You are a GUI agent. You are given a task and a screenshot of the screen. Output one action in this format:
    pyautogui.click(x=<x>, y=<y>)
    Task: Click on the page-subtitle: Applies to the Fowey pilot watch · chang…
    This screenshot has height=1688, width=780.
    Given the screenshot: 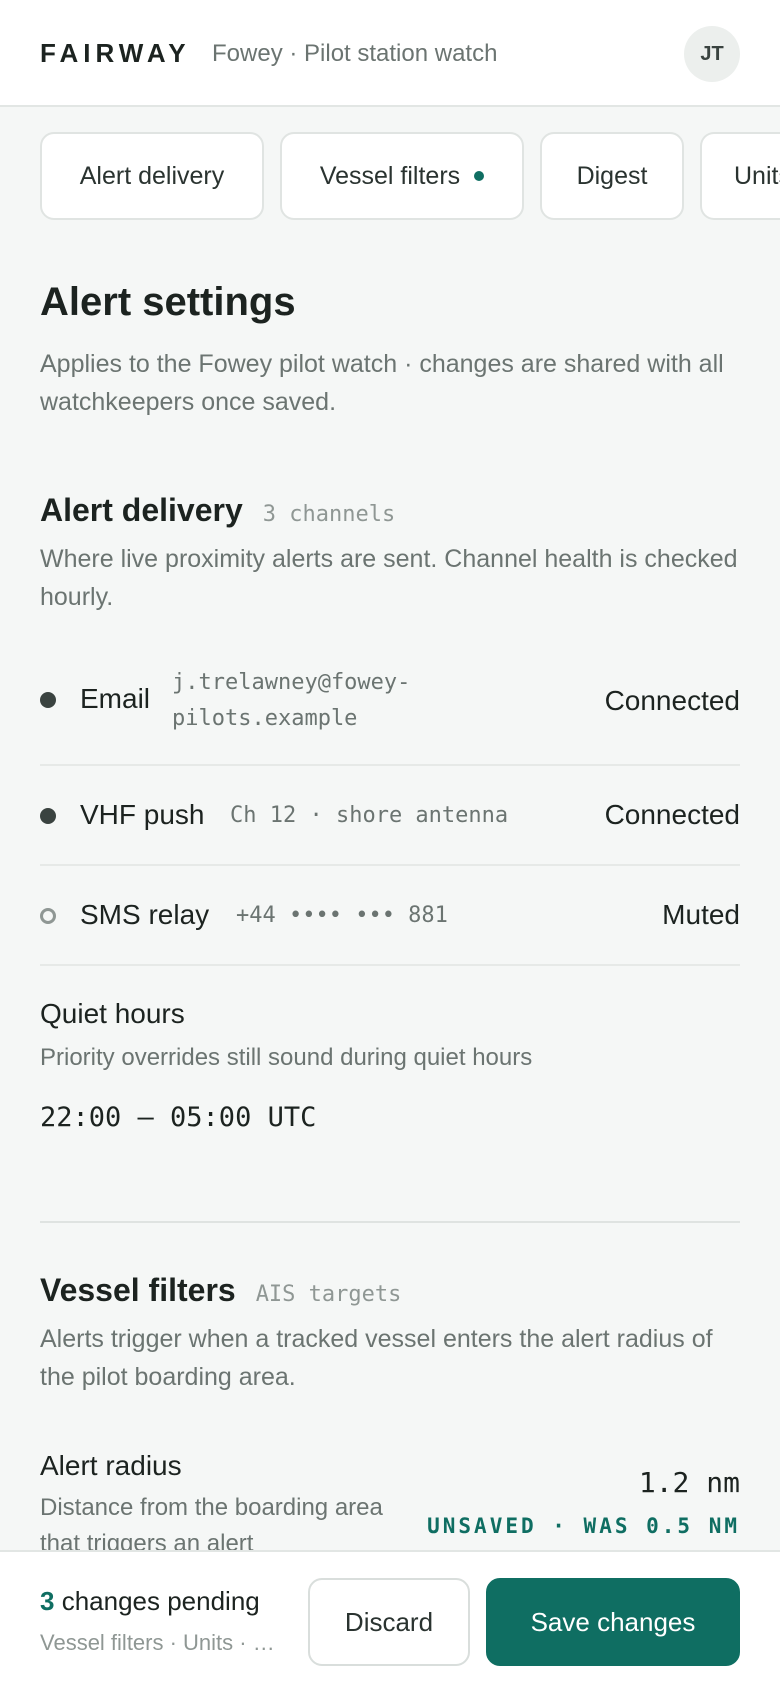 What is the action you would take?
    pyautogui.click(x=382, y=383)
    